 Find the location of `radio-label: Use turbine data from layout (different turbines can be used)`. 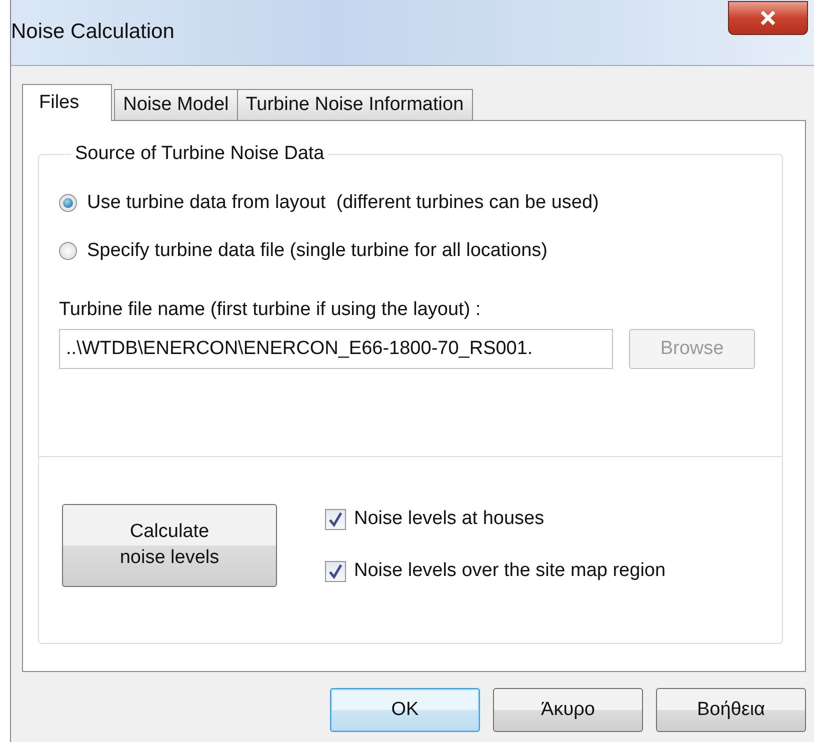

radio-label: Use turbine data from layout (different turbines can be used) is located at coordinates (343, 203).